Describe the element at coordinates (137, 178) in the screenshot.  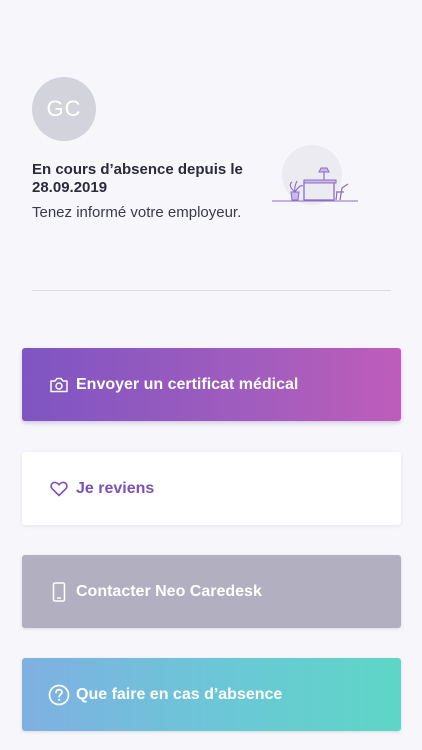
I see `absence-status-title: En cours d’absence depuis le 28.09.2019` at that location.